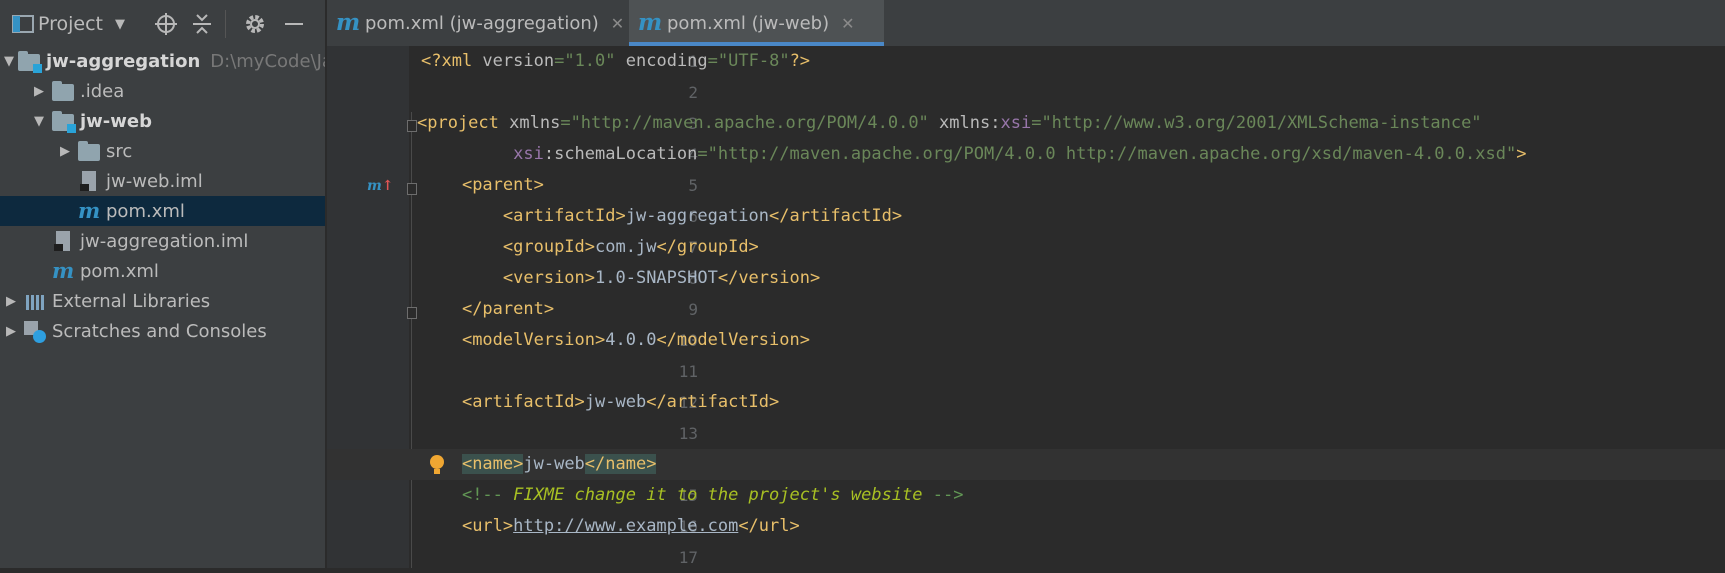 Image resolution: width=1725 pixels, height=573 pixels. Describe the element at coordinates (702, 216) in the screenshot. I see `code-line-6: <artifactId>jw-aggregation</artifactId>` at that location.